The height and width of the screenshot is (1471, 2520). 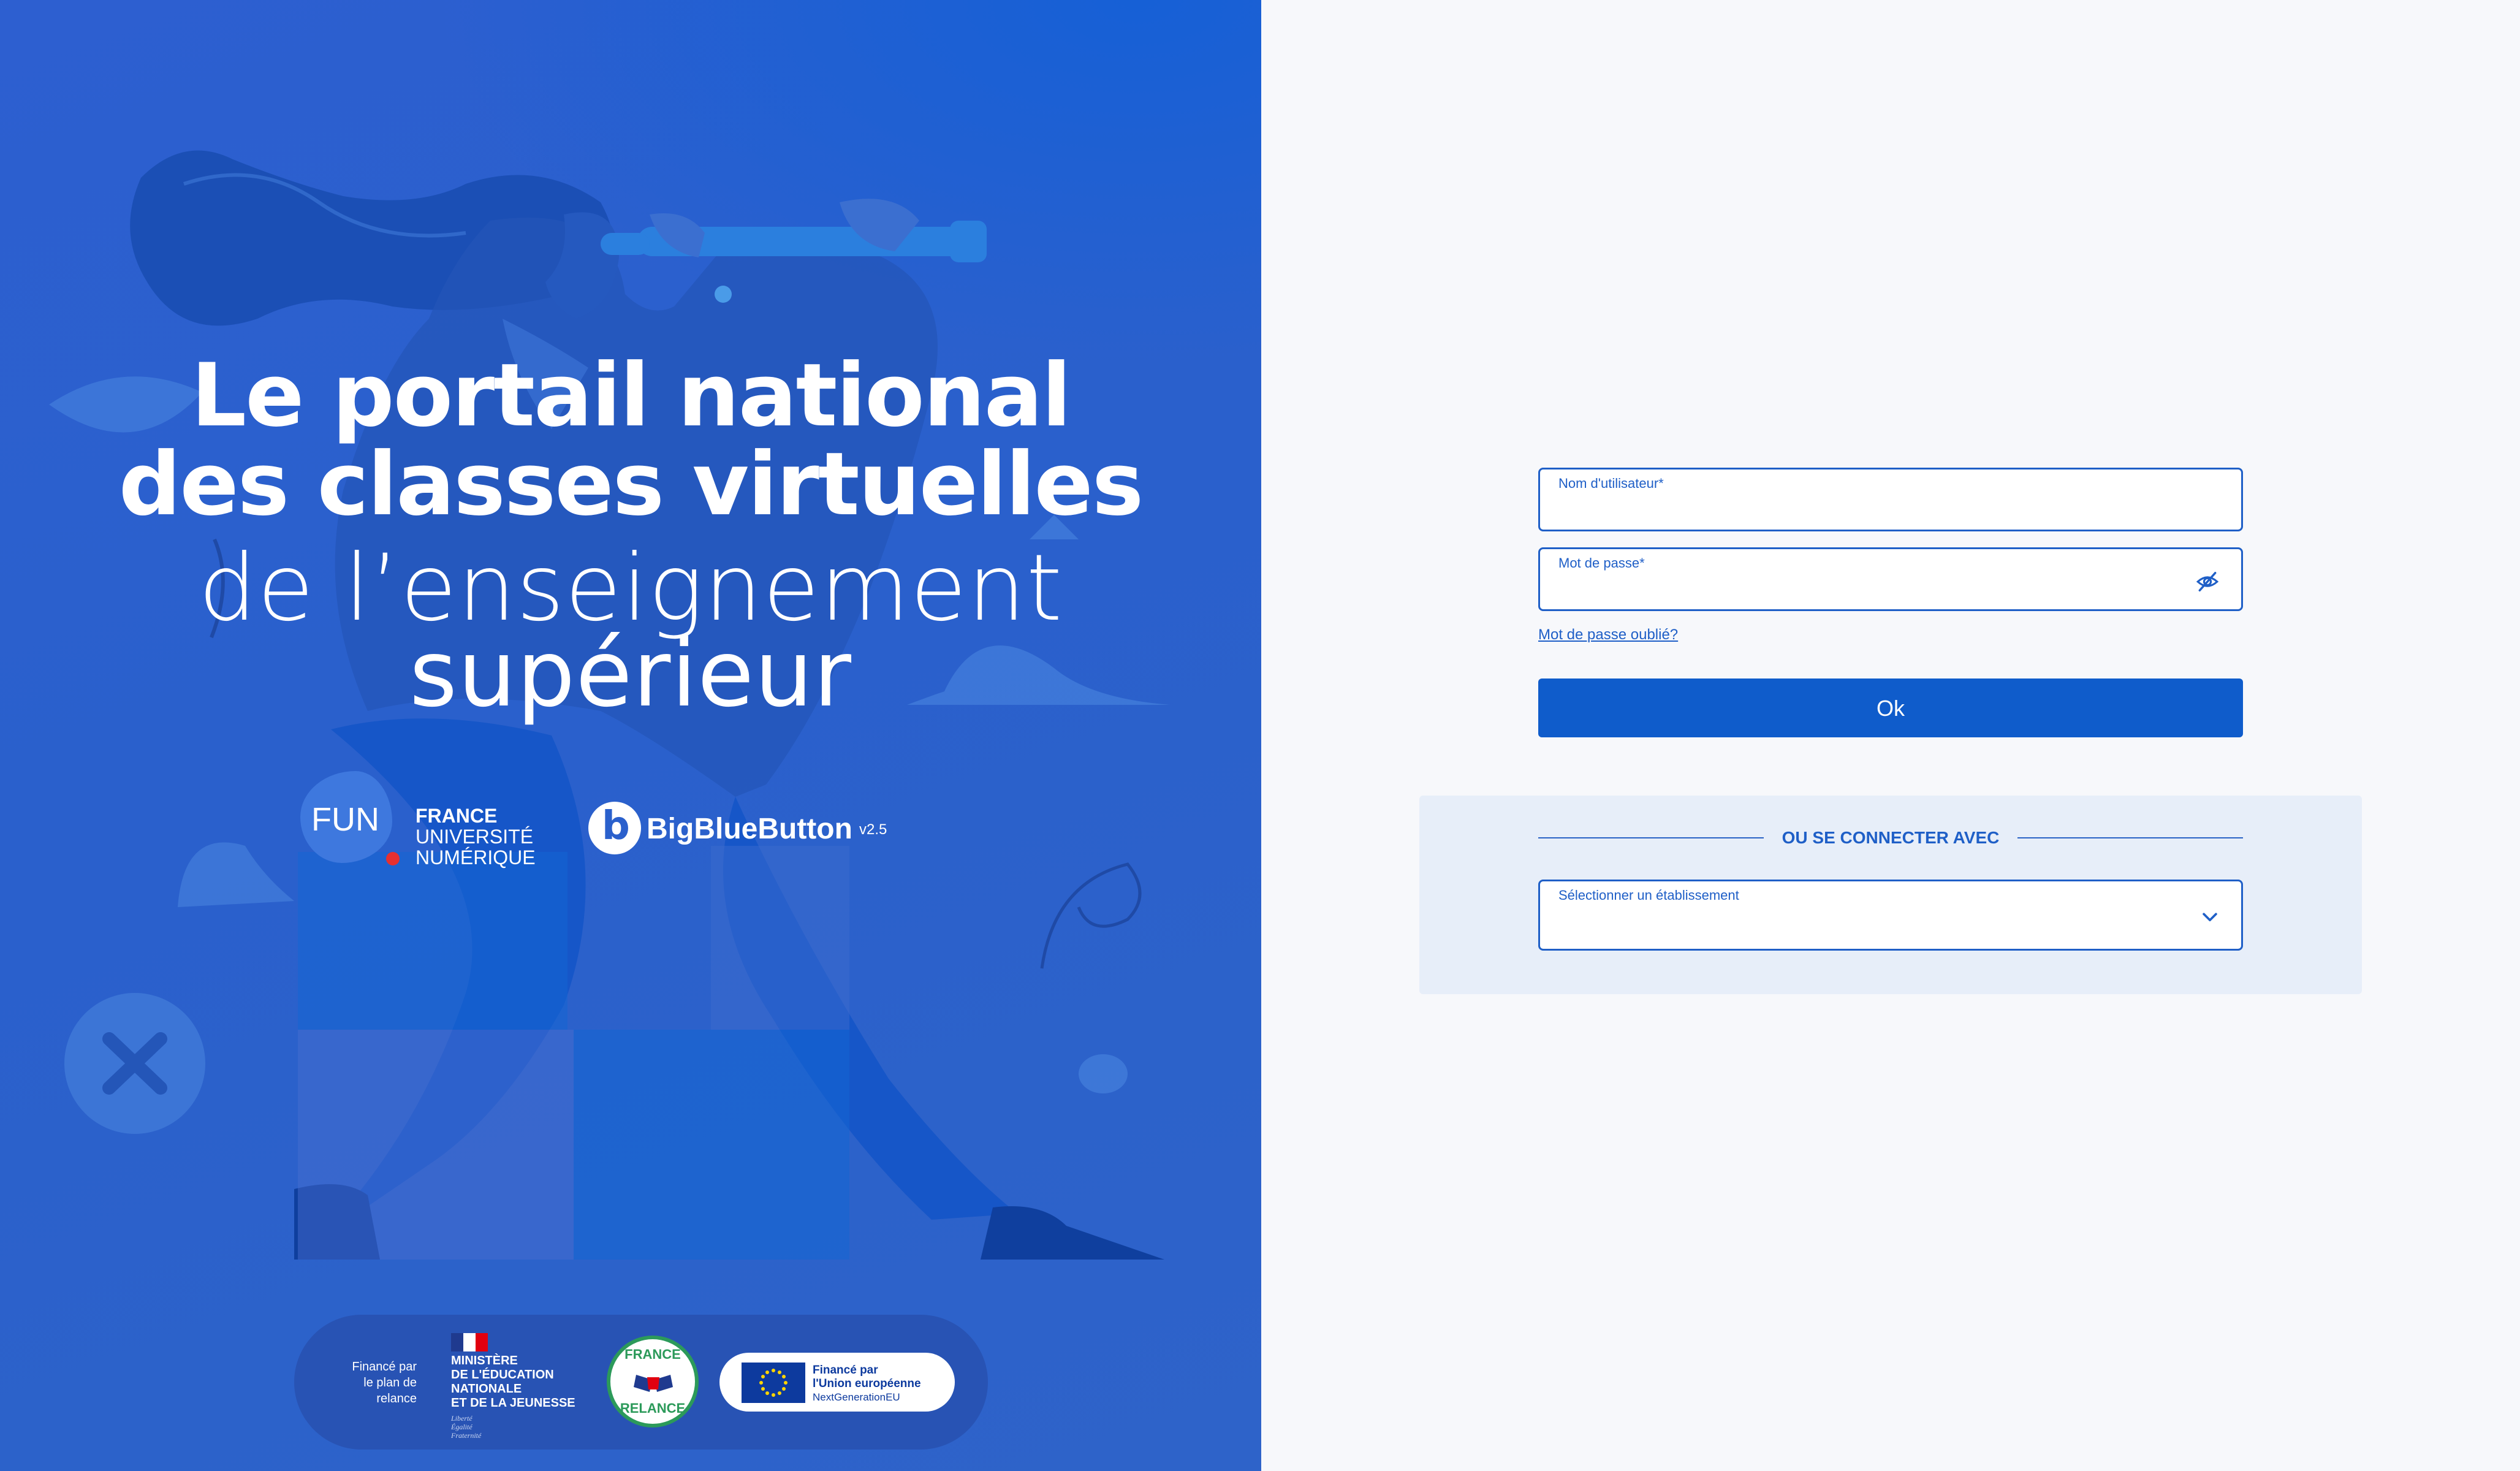 I want to click on relance-bottom-text: RELANCE, so click(x=653, y=1408).